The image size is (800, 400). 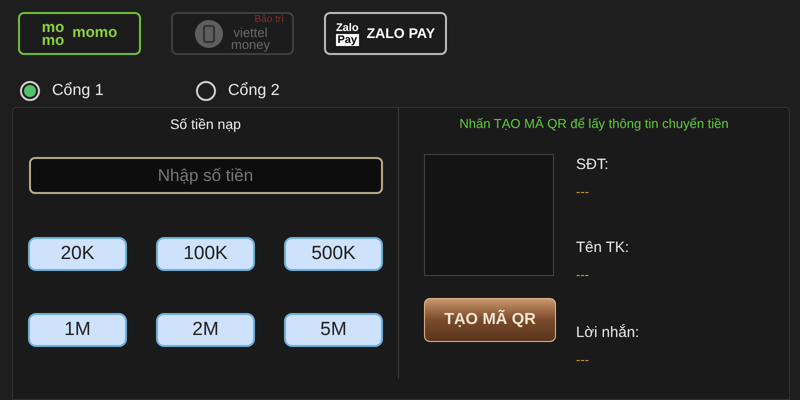 What do you see at coordinates (205, 124) in the screenshot?
I see `amount-title: Số tiền nạp` at bounding box center [205, 124].